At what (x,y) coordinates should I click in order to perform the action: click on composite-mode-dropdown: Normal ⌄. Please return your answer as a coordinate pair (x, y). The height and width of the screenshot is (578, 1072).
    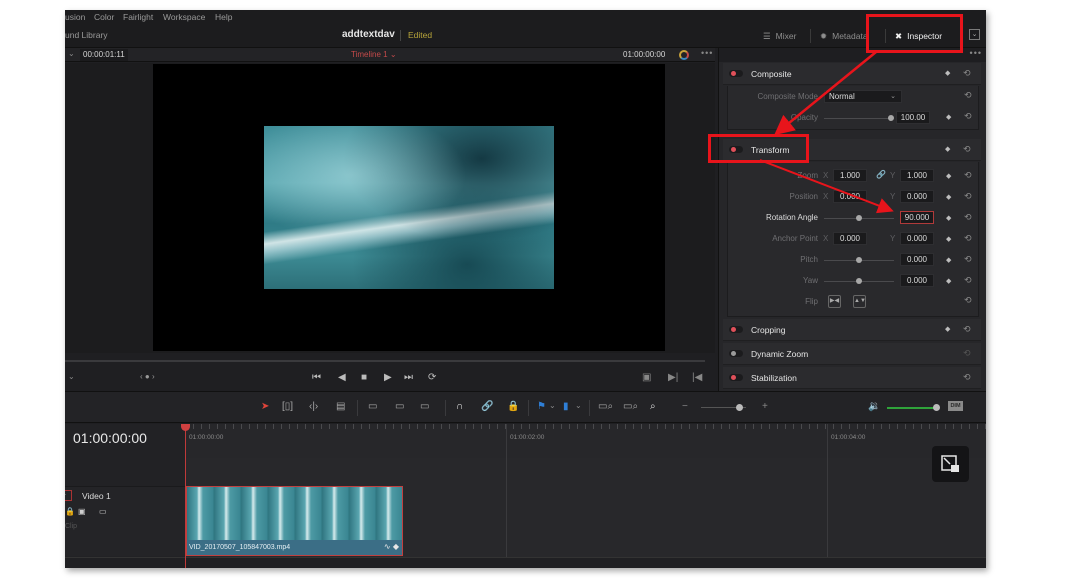
    Looking at the image, I should click on (863, 96).